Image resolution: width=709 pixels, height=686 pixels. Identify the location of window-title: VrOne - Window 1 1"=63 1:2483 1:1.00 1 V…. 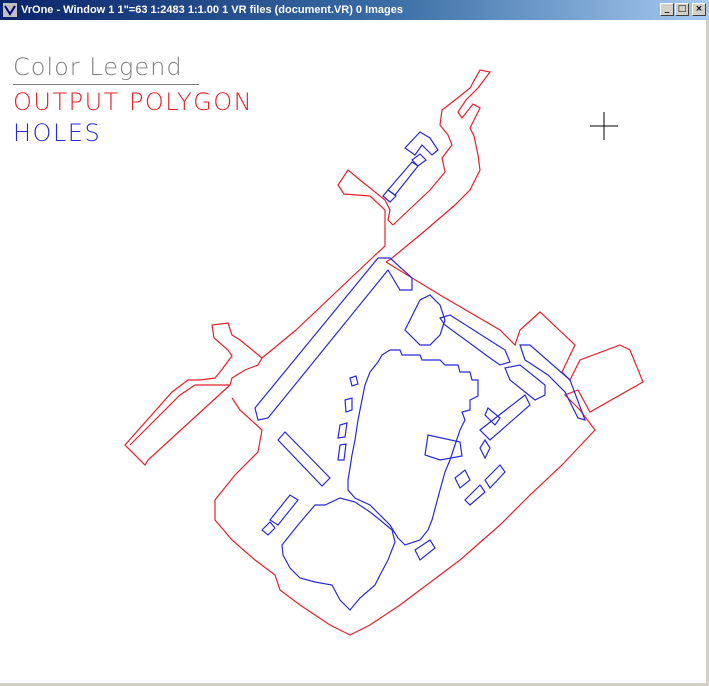
(212, 10).